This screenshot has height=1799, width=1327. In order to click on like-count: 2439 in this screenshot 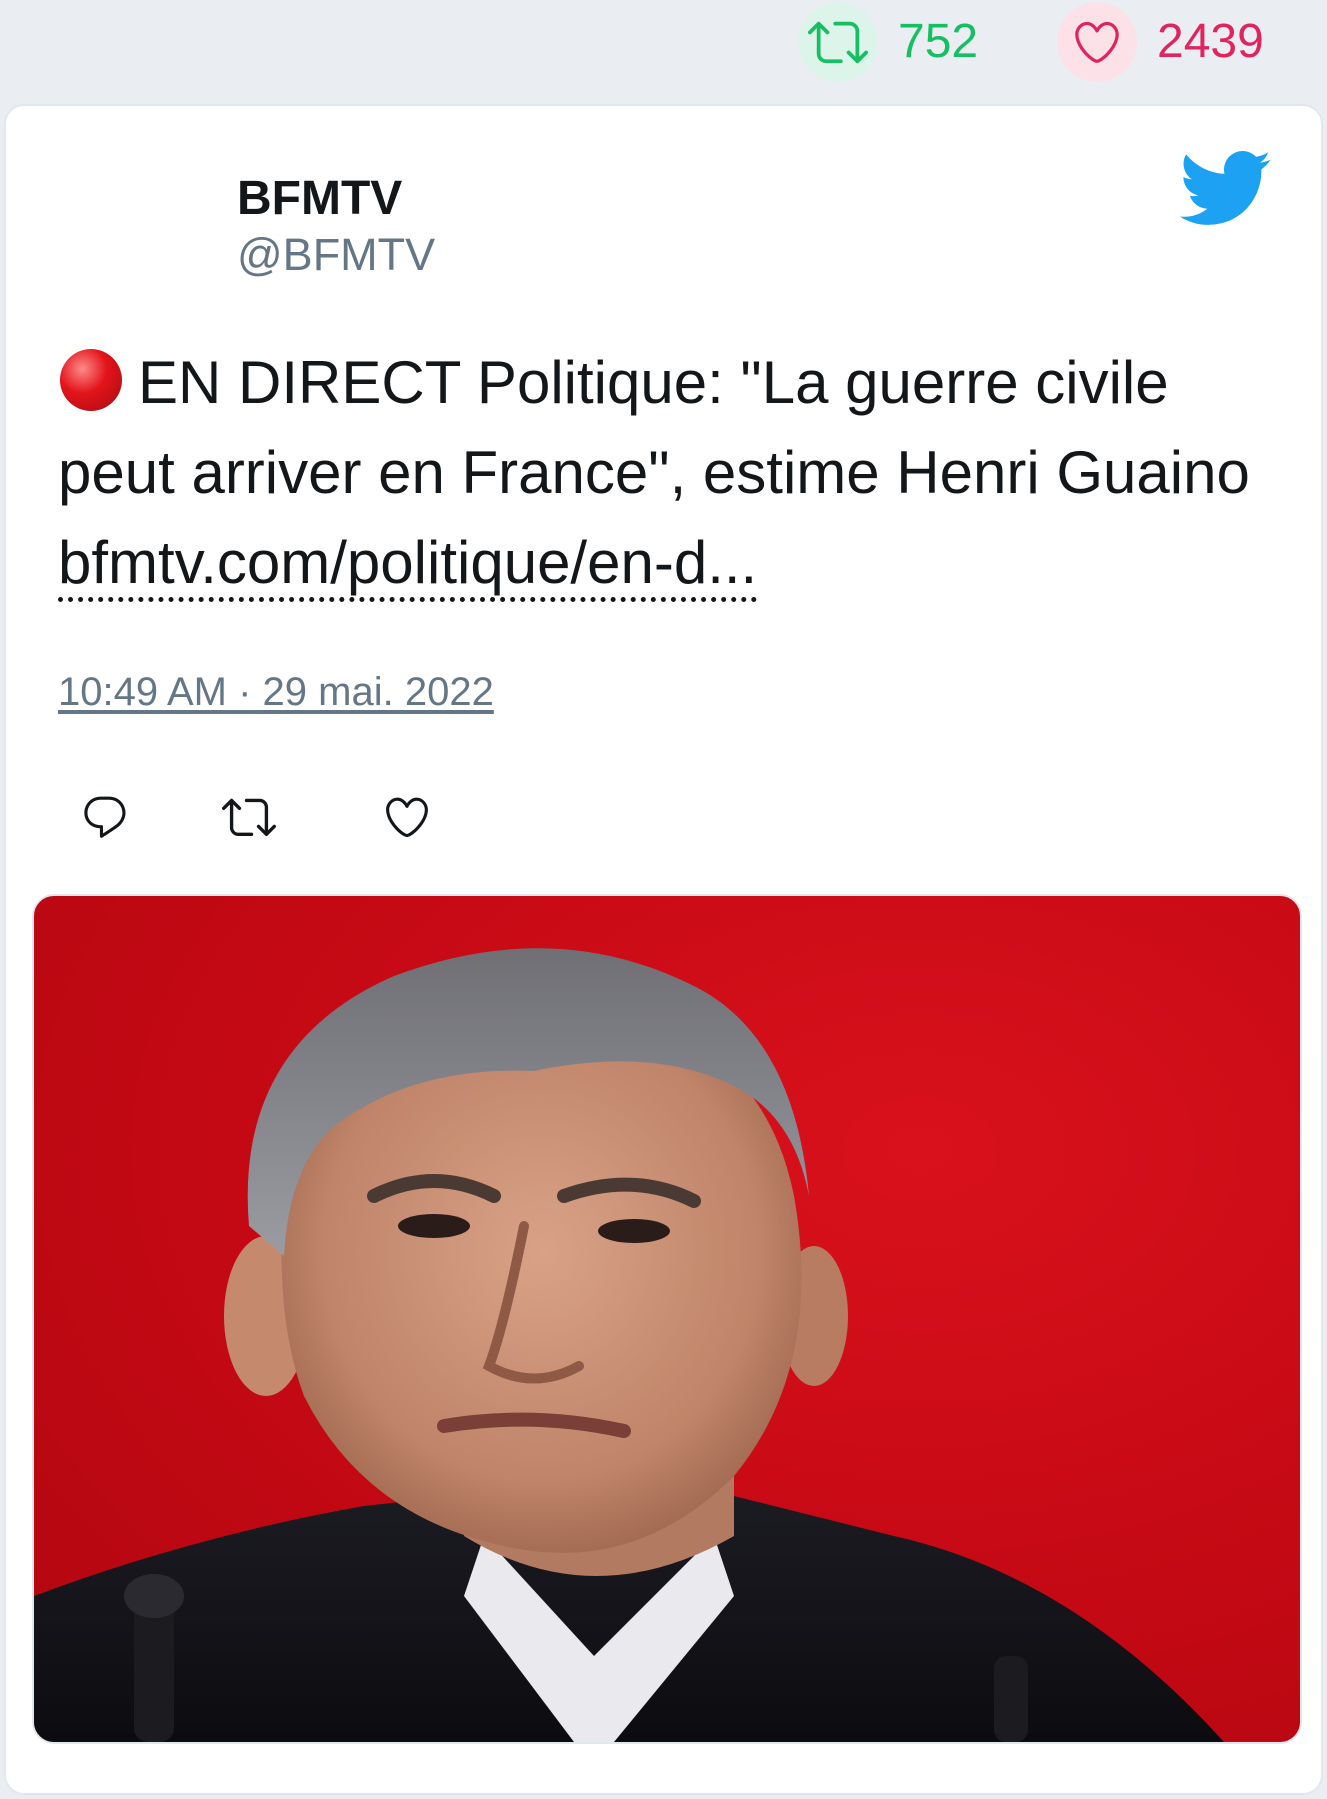, I will do `click(1210, 41)`.